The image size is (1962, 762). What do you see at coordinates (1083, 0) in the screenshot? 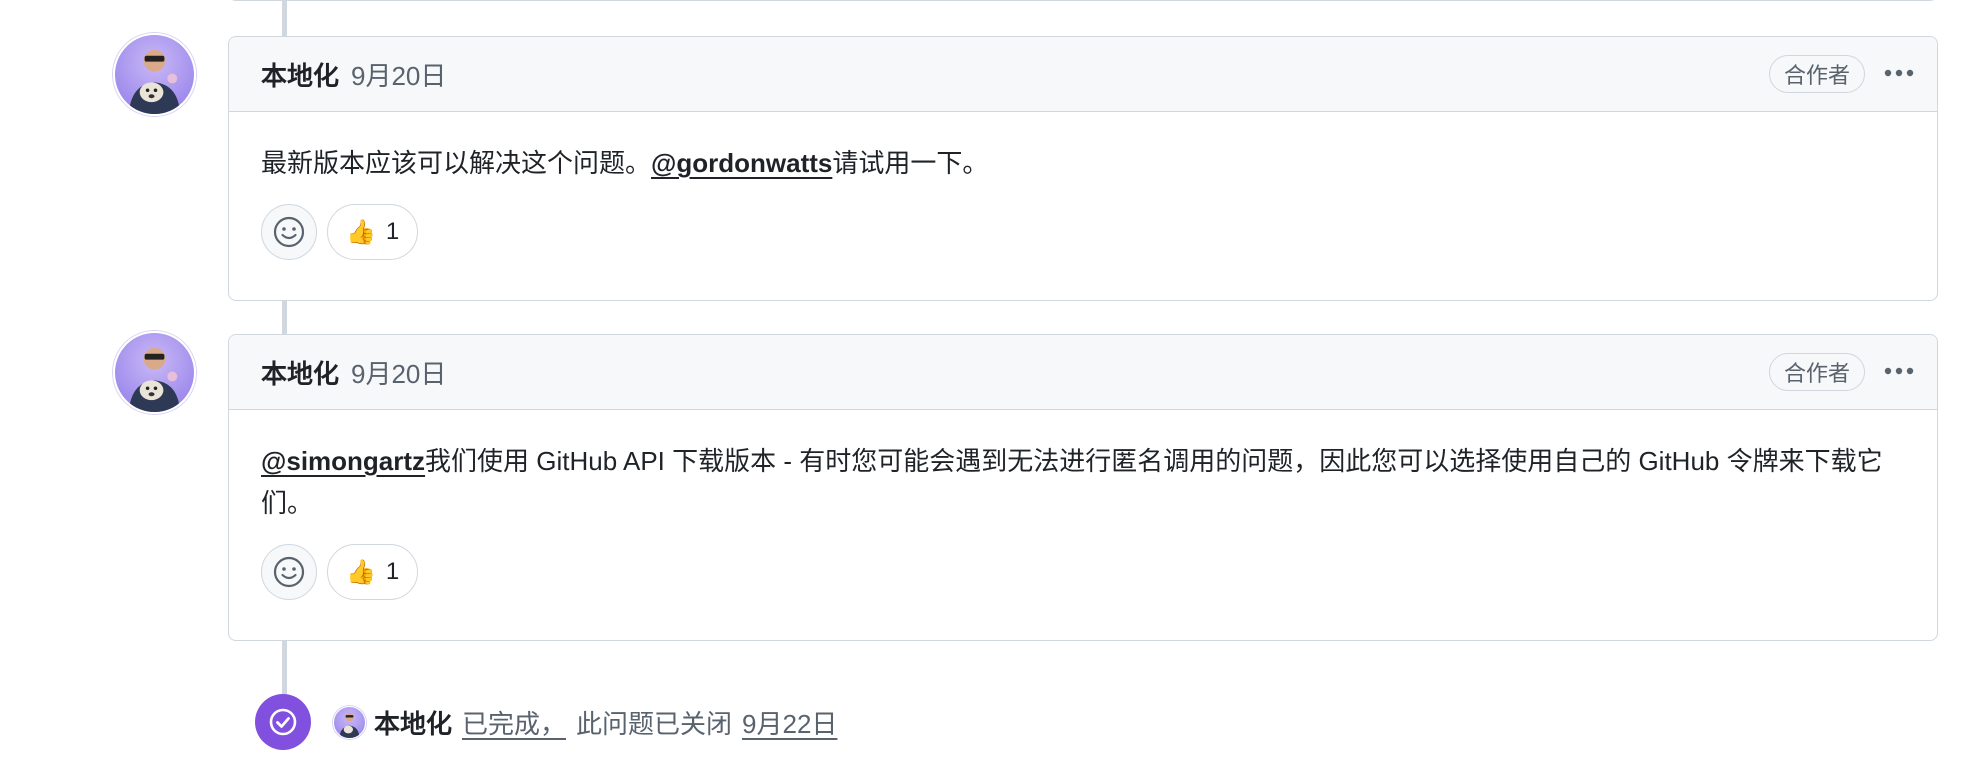
I see `previous-comment-edge` at bounding box center [1083, 0].